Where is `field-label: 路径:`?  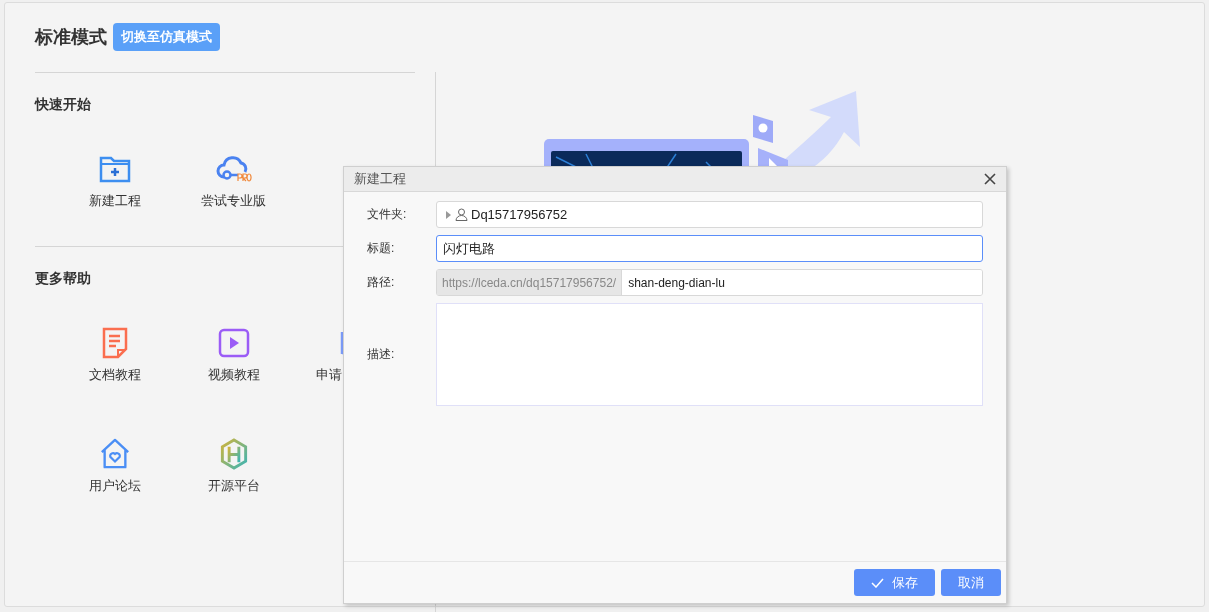 field-label: 路径: is located at coordinates (381, 282).